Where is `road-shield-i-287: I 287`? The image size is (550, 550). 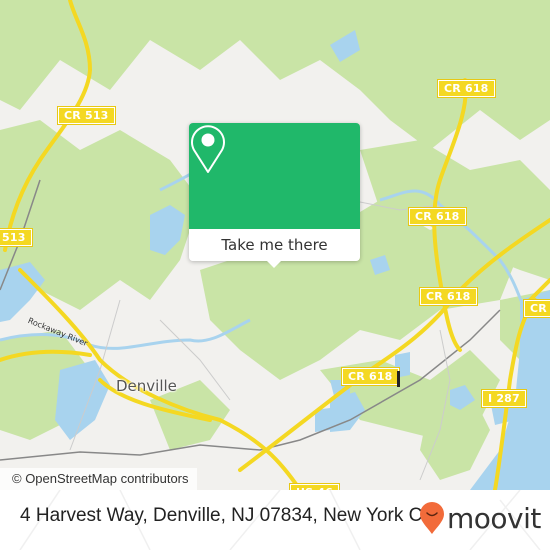
road-shield-i-287: I 287 is located at coordinates (504, 398).